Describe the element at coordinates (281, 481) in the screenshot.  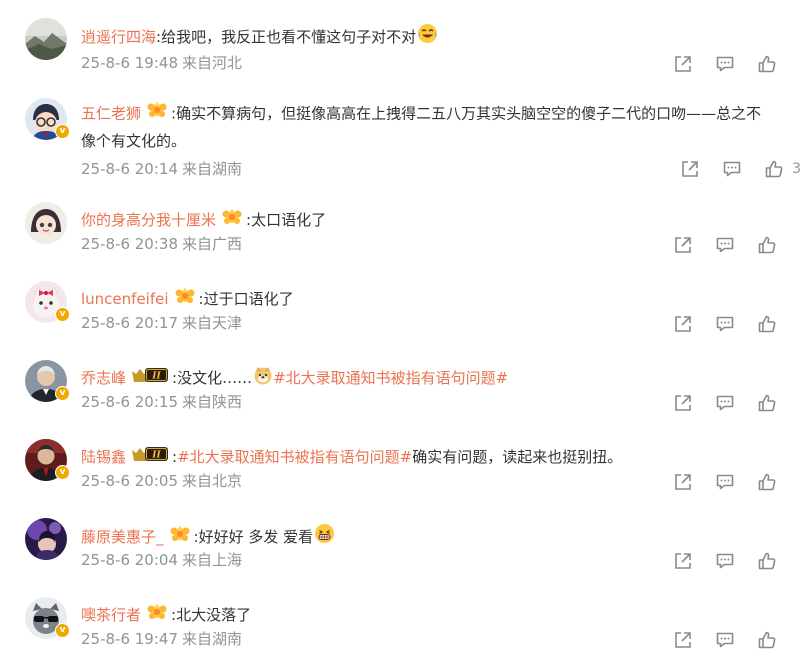
I see `comment-meta: 25-8-6 20:05 来自北京` at that location.